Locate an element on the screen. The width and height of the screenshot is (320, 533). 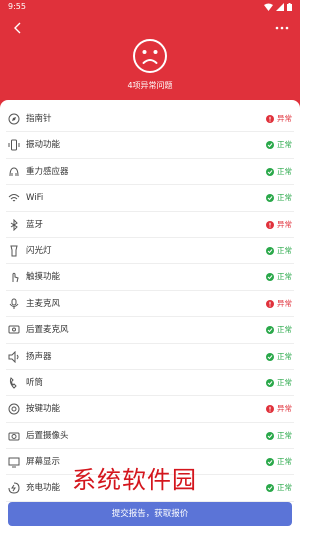
check-row: 后置麦克风 正常 is located at coordinates (150, 330).